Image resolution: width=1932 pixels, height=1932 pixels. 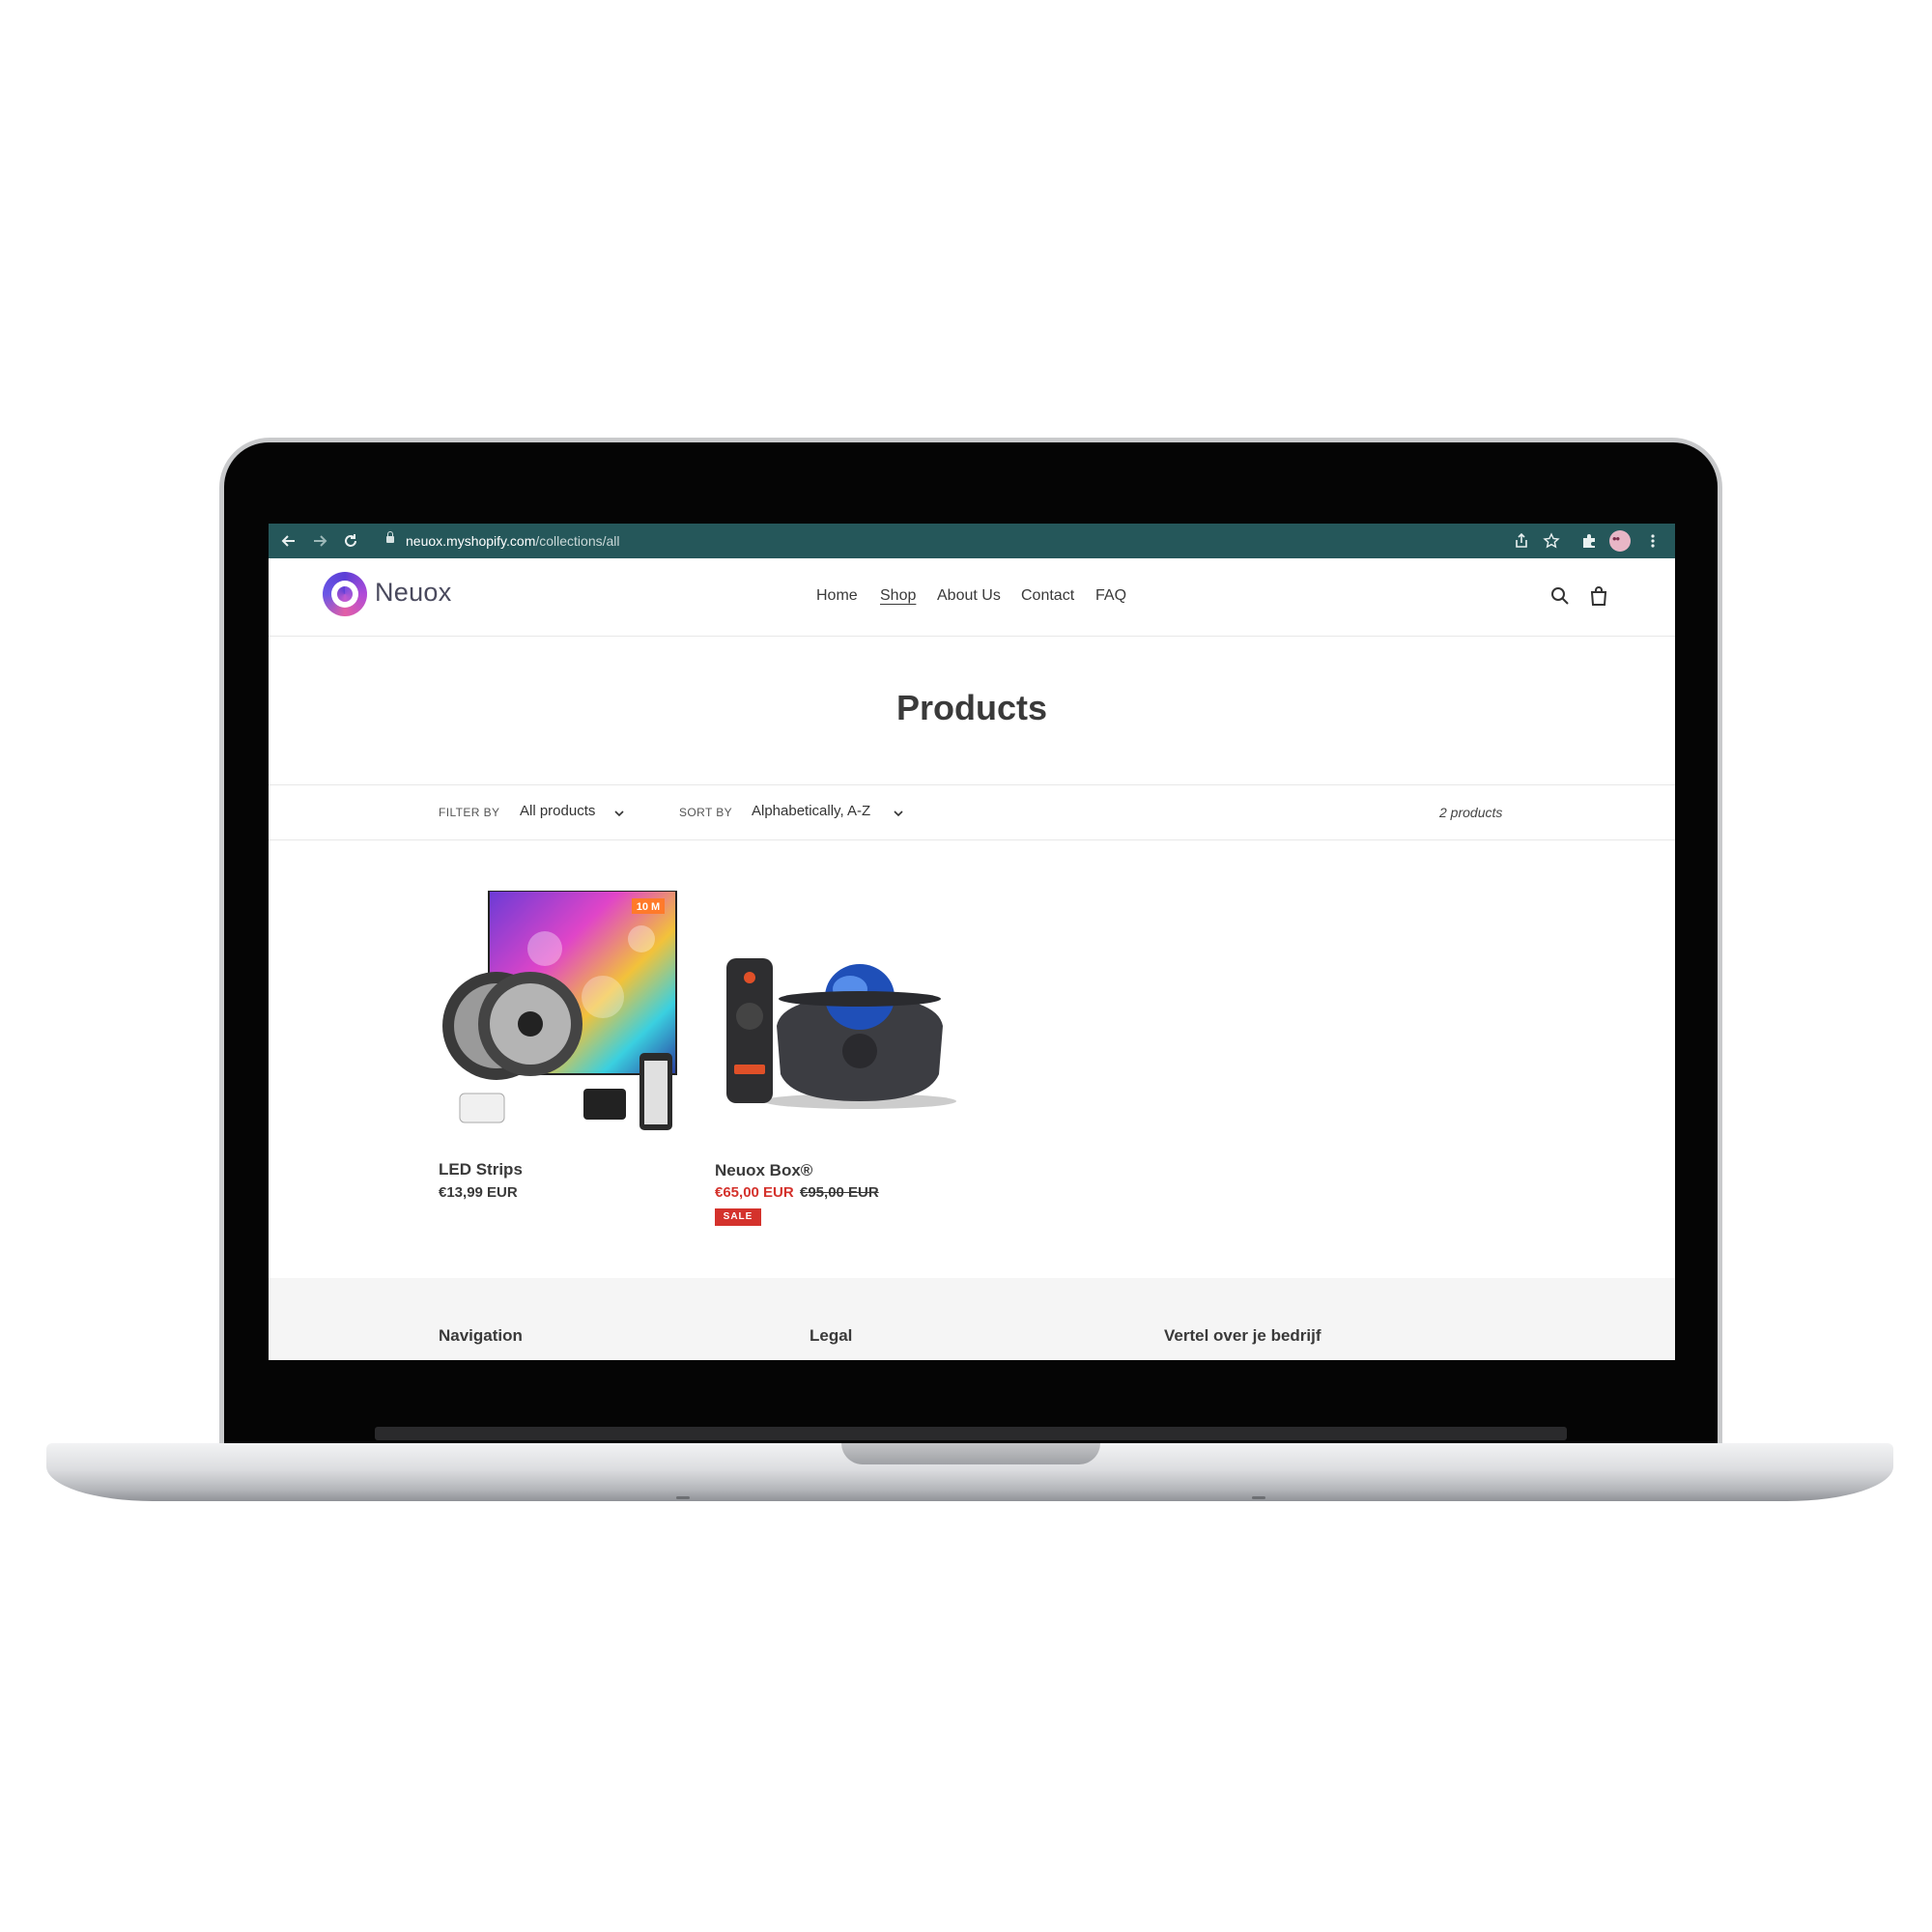 I want to click on bookmark-star-icon, so click(x=1551, y=541).